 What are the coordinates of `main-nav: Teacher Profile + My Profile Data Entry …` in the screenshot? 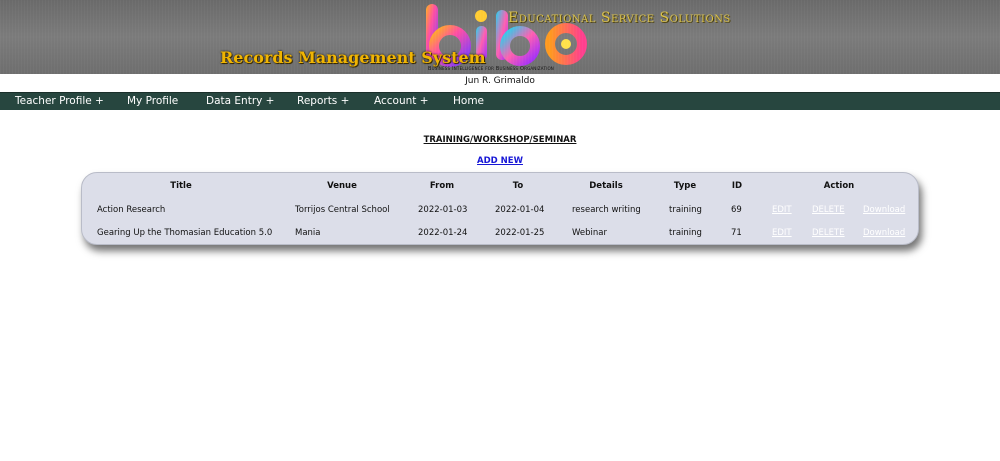 It's located at (500, 101).